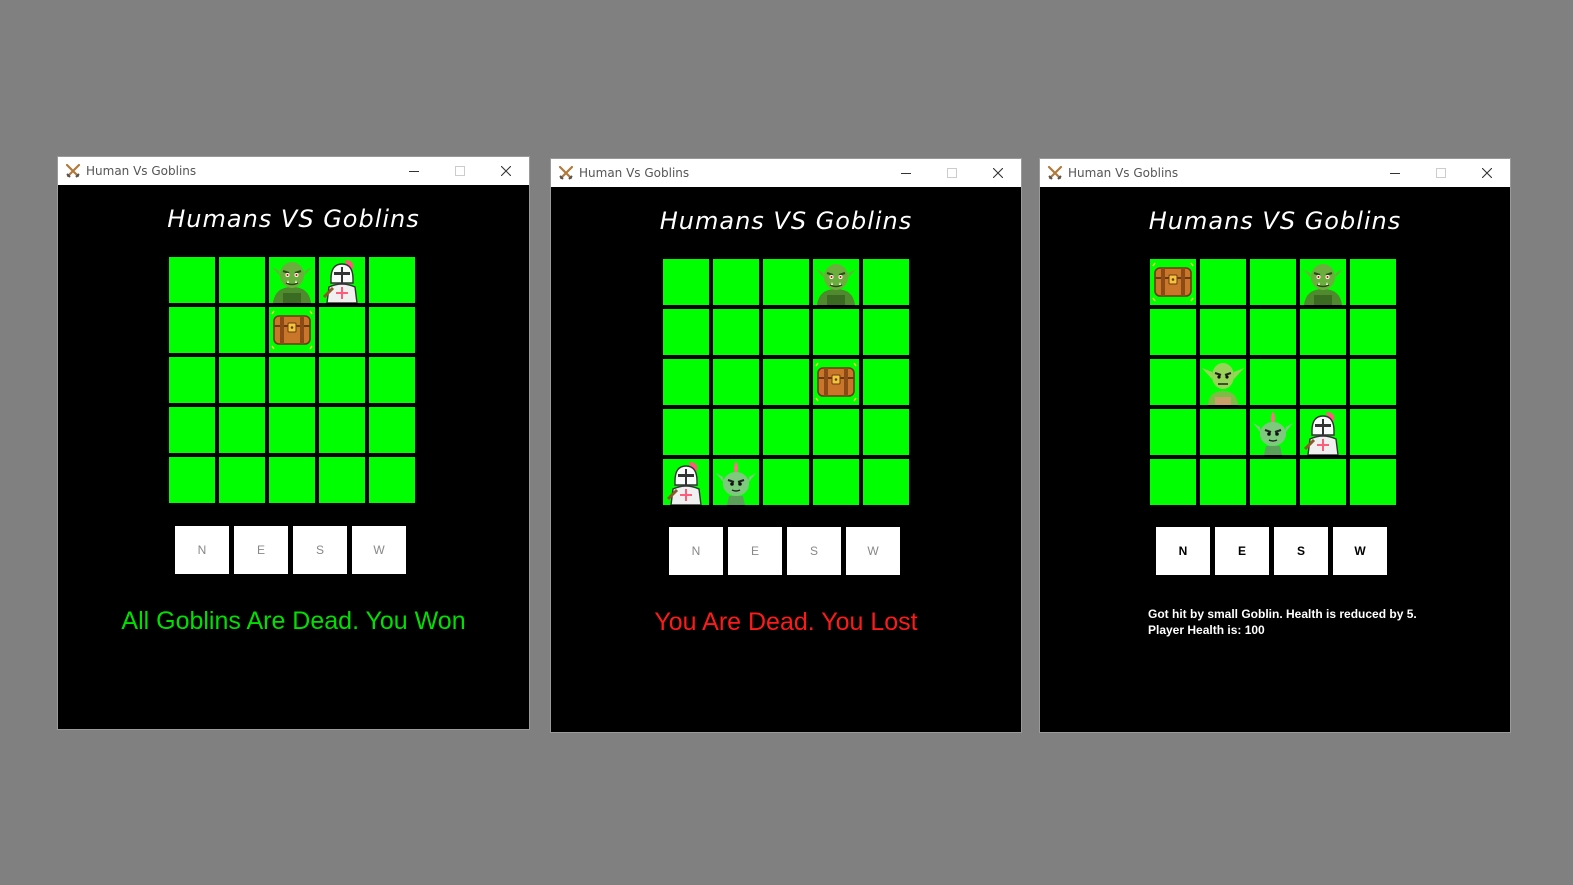  What do you see at coordinates (786, 622) in the screenshot?
I see `lose-message: You Are Dead. You Lost` at bounding box center [786, 622].